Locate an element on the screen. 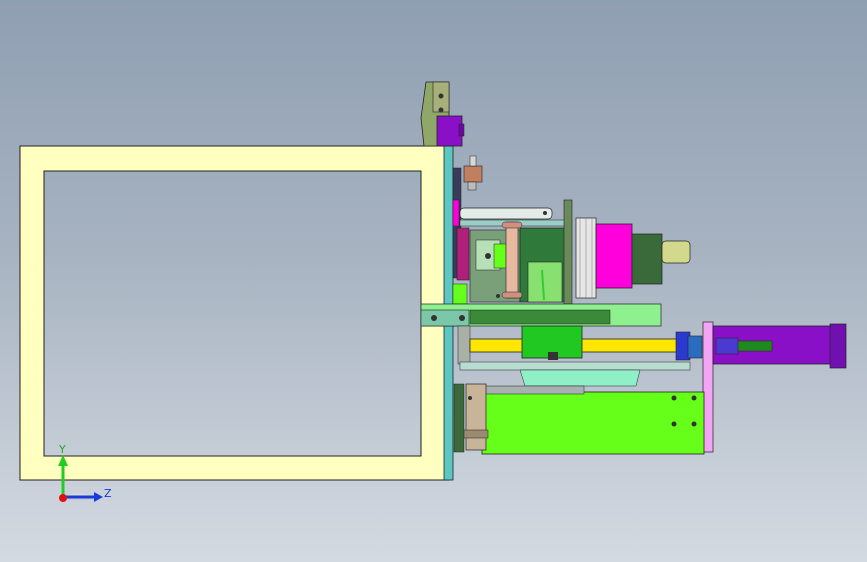 The image size is (867, 562). axis-z-label: Z is located at coordinates (108, 493).